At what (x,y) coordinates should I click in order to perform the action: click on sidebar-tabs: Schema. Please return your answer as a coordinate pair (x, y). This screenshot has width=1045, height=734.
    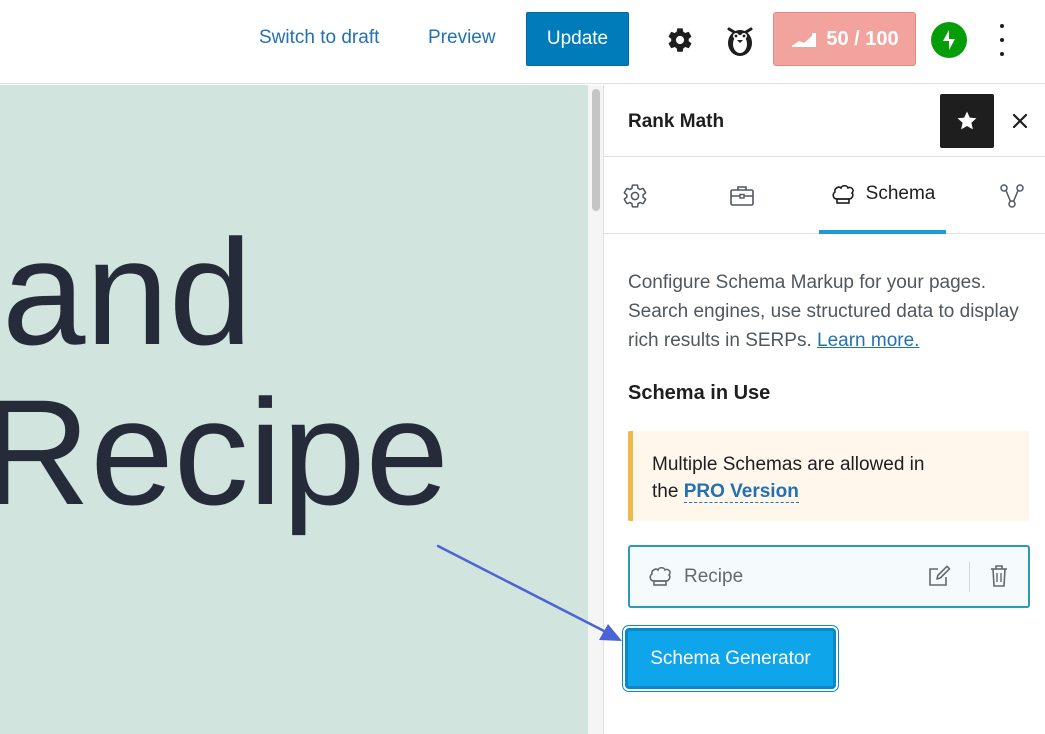
    Looking at the image, I should click on (824, 195).